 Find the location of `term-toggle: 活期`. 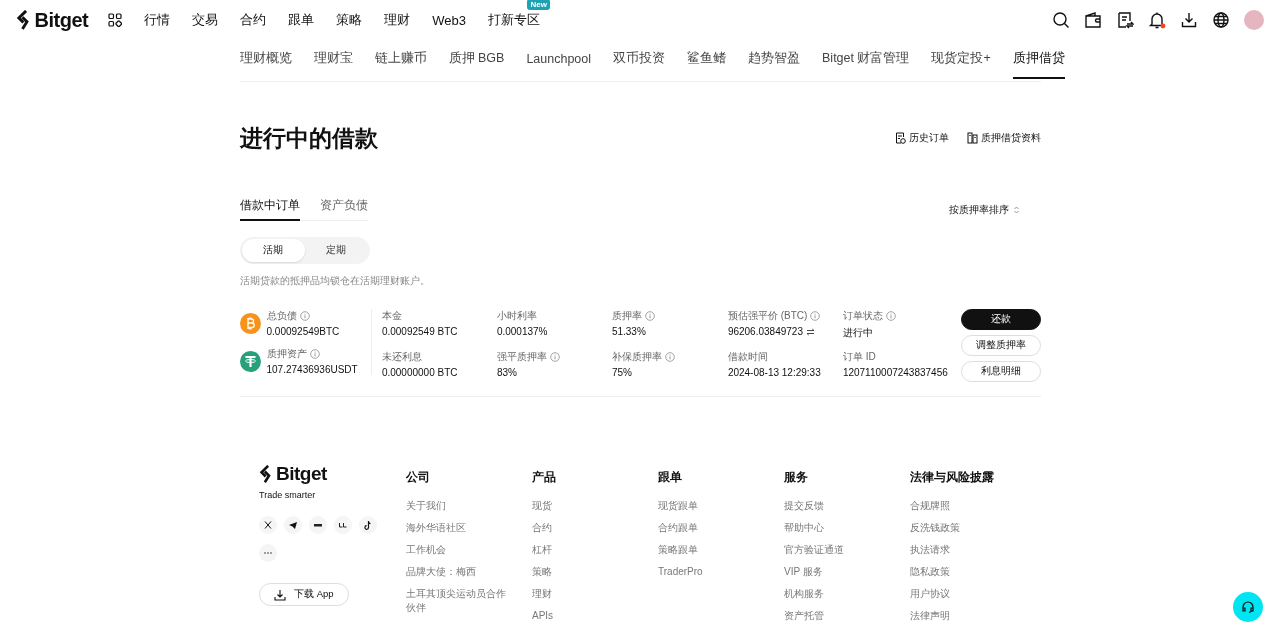

term-toggle: 活期 is located at coordinates (273, 250).